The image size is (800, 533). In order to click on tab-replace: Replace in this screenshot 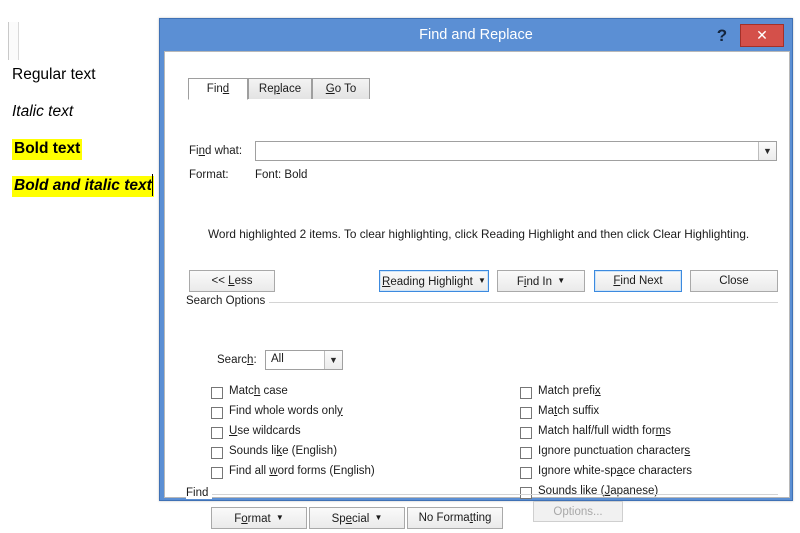, I will do `click(280, 89)`.